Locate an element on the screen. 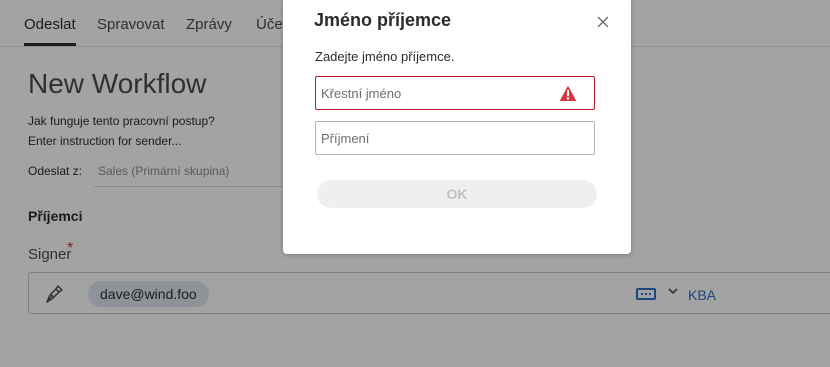 Image resolution: width=830 pixels, height=367 pixels. last-name-input is located at coordinates (455, 138).